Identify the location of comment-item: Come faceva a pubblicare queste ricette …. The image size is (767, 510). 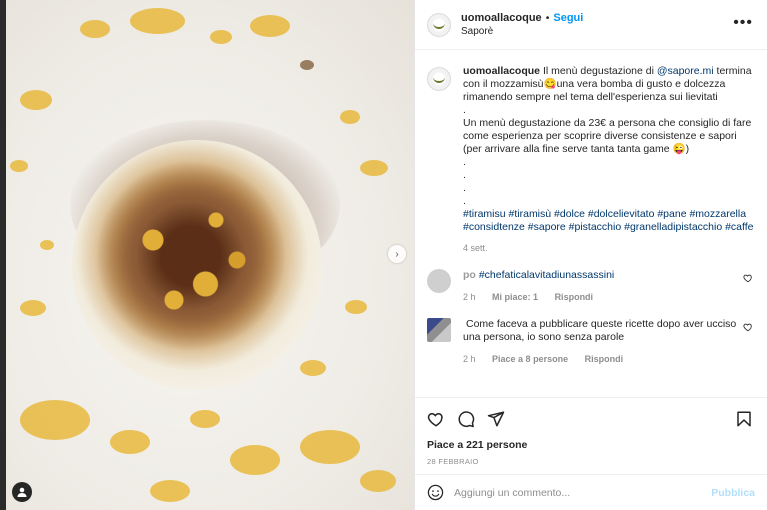
(591, 342).